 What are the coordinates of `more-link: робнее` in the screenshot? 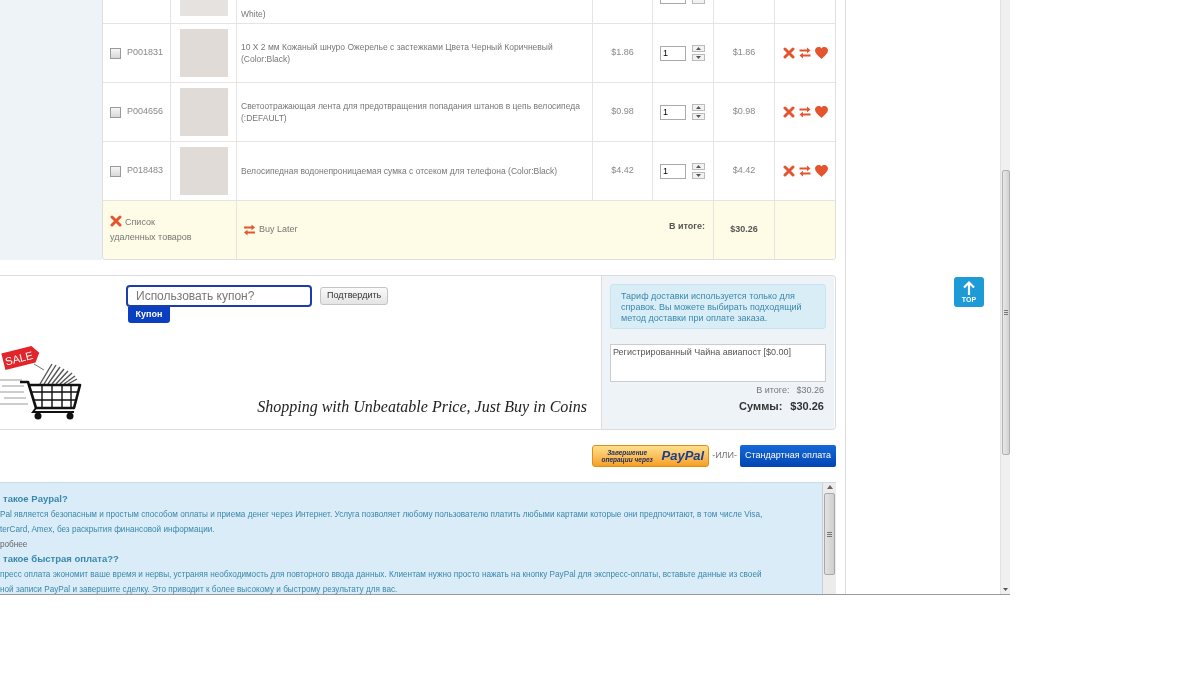 It's located at (14, 544).